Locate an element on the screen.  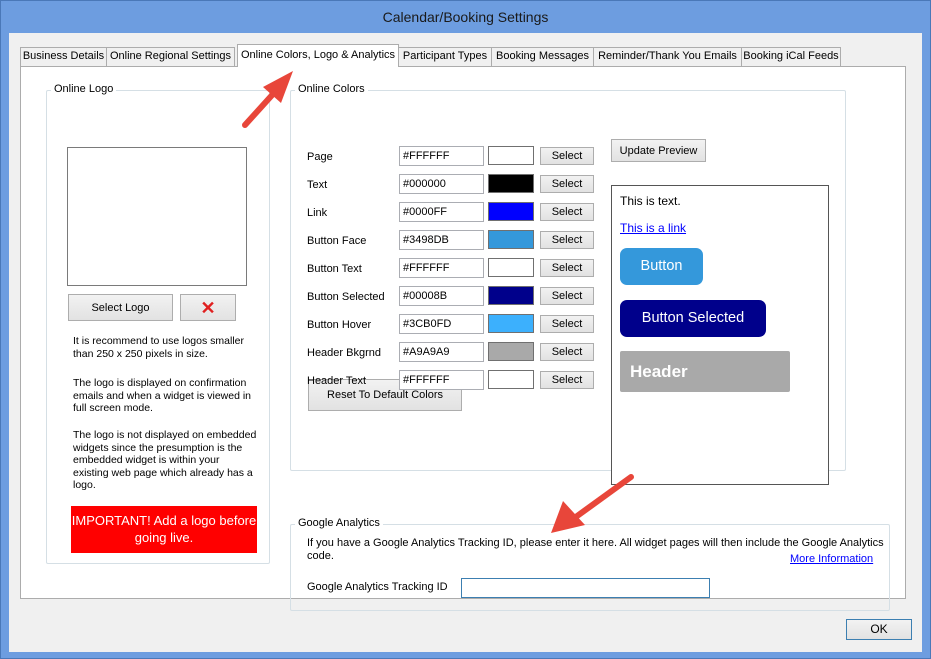
update-preview-button: Update Preview is located at coordinates (658, 150).